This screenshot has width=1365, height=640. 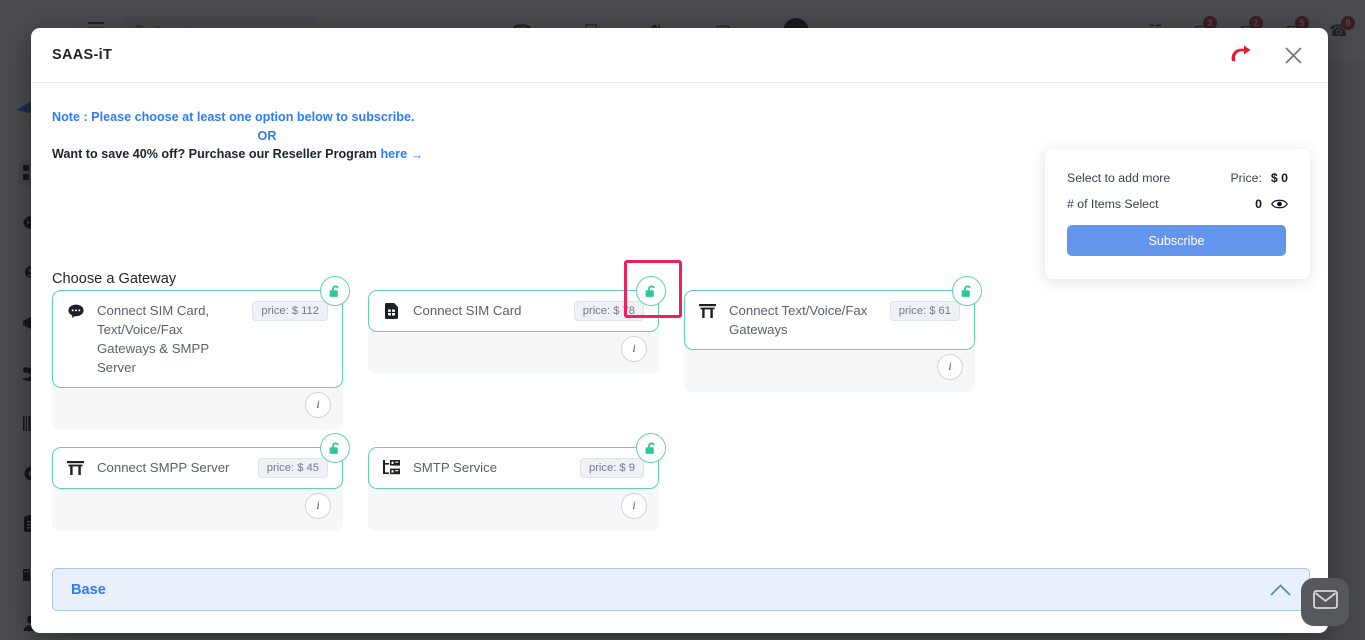 I want to click on eye-icon, so click(x=1279, y=204).